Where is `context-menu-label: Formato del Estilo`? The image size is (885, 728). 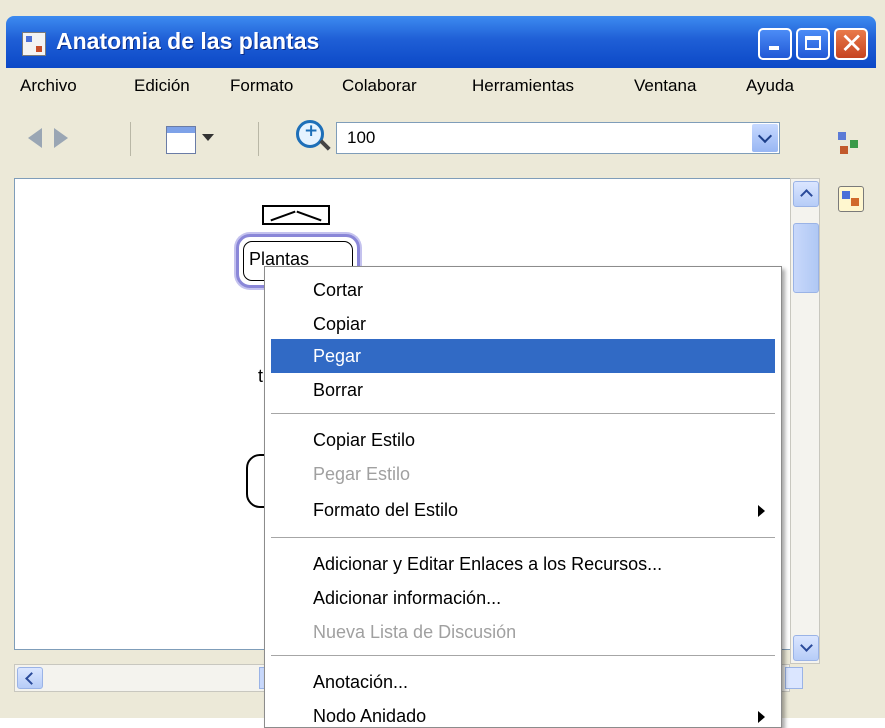
context-menu-label: Formato del Estilo is located at coordinates (386, 510).